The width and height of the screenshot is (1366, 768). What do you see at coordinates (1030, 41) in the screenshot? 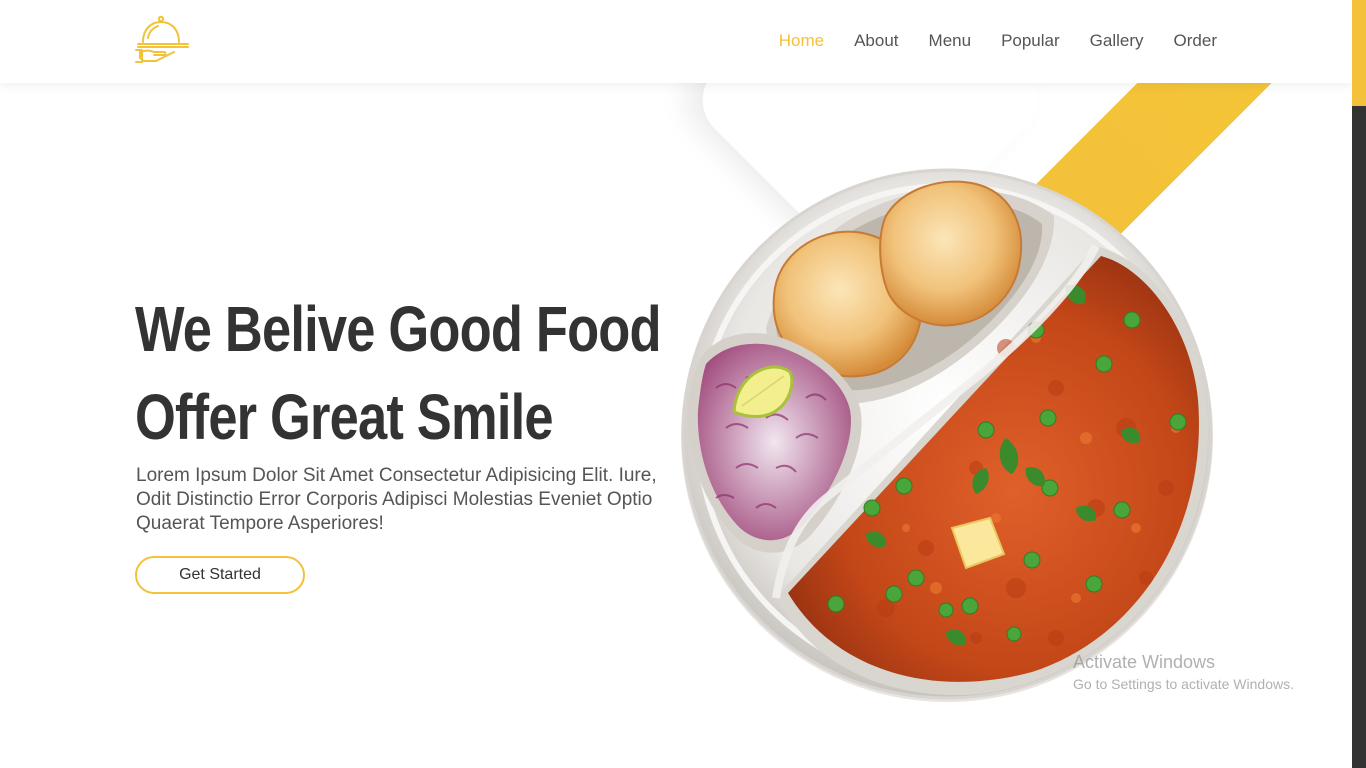
I see `nav-popular: Popular` at bounding box center [1030, 41].